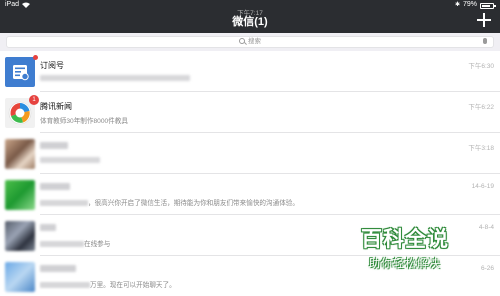 This screenshot has width=500, height=296. What do you see at coordinates (485, 42) in the screenshot?
I see `microphone-icon` at bounding box center [485, 42].